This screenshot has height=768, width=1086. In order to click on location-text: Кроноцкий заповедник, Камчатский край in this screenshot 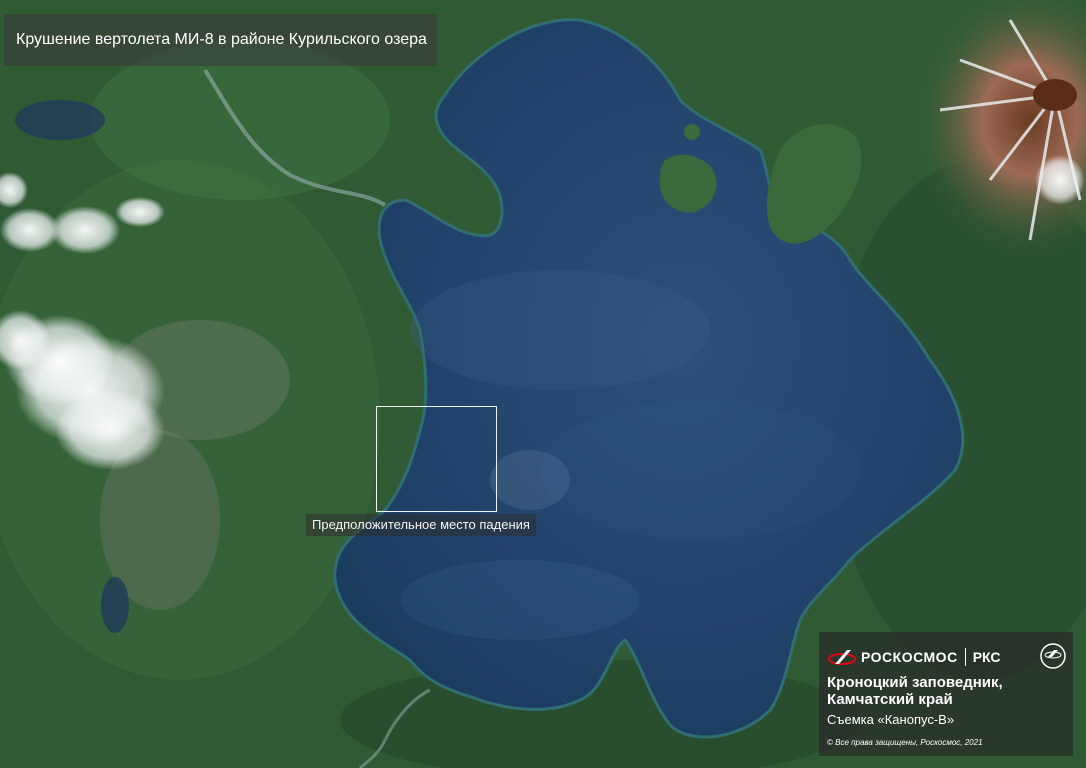, I will do `click(915, 691)`.